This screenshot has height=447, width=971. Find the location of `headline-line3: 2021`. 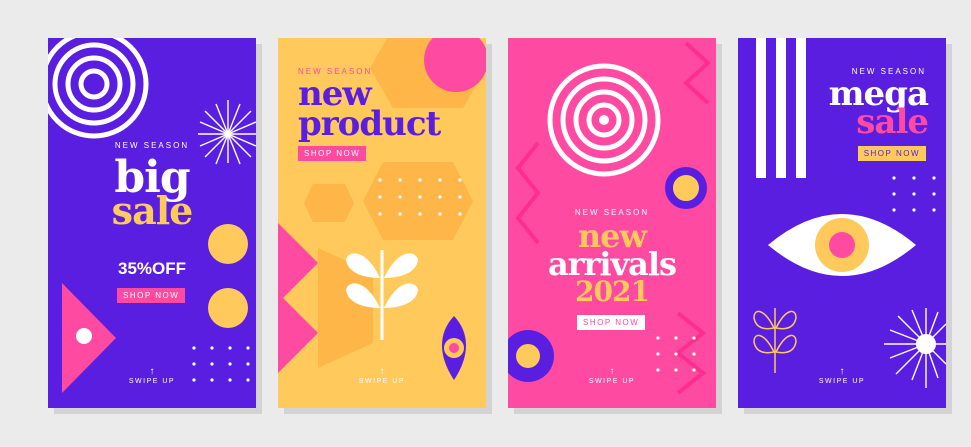

headline-line3: 2021 is located at coordinates (612, 291).